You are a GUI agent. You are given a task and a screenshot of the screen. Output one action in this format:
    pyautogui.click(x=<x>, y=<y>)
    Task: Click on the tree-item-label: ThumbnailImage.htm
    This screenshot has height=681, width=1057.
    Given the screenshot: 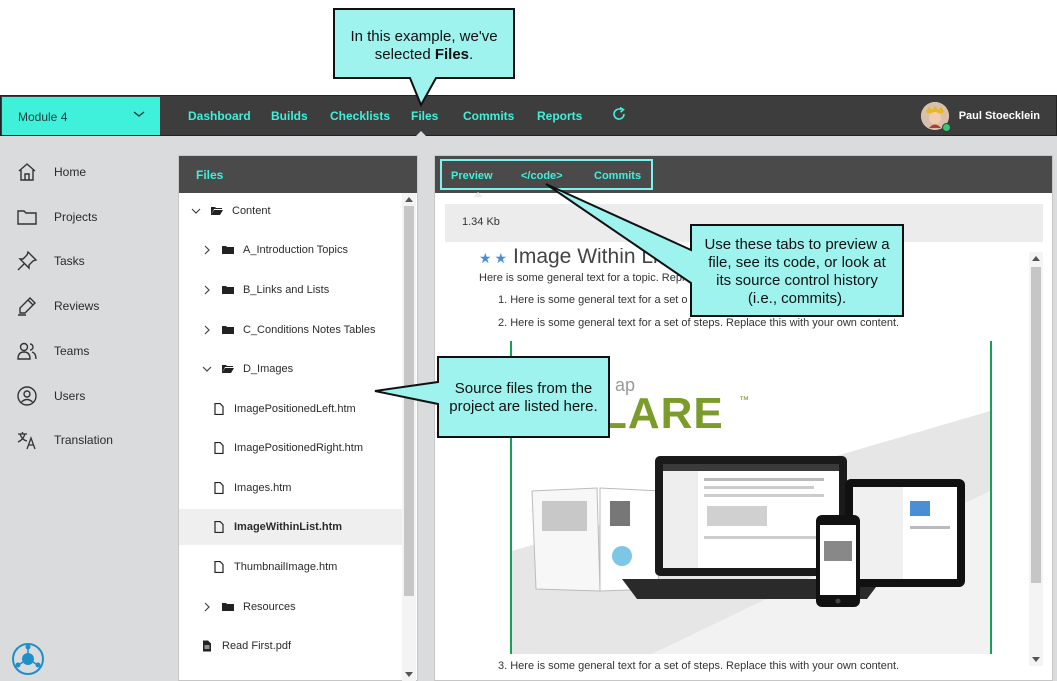 What is the action you would take?
    pyautogui.click(x=286, y=567)
    